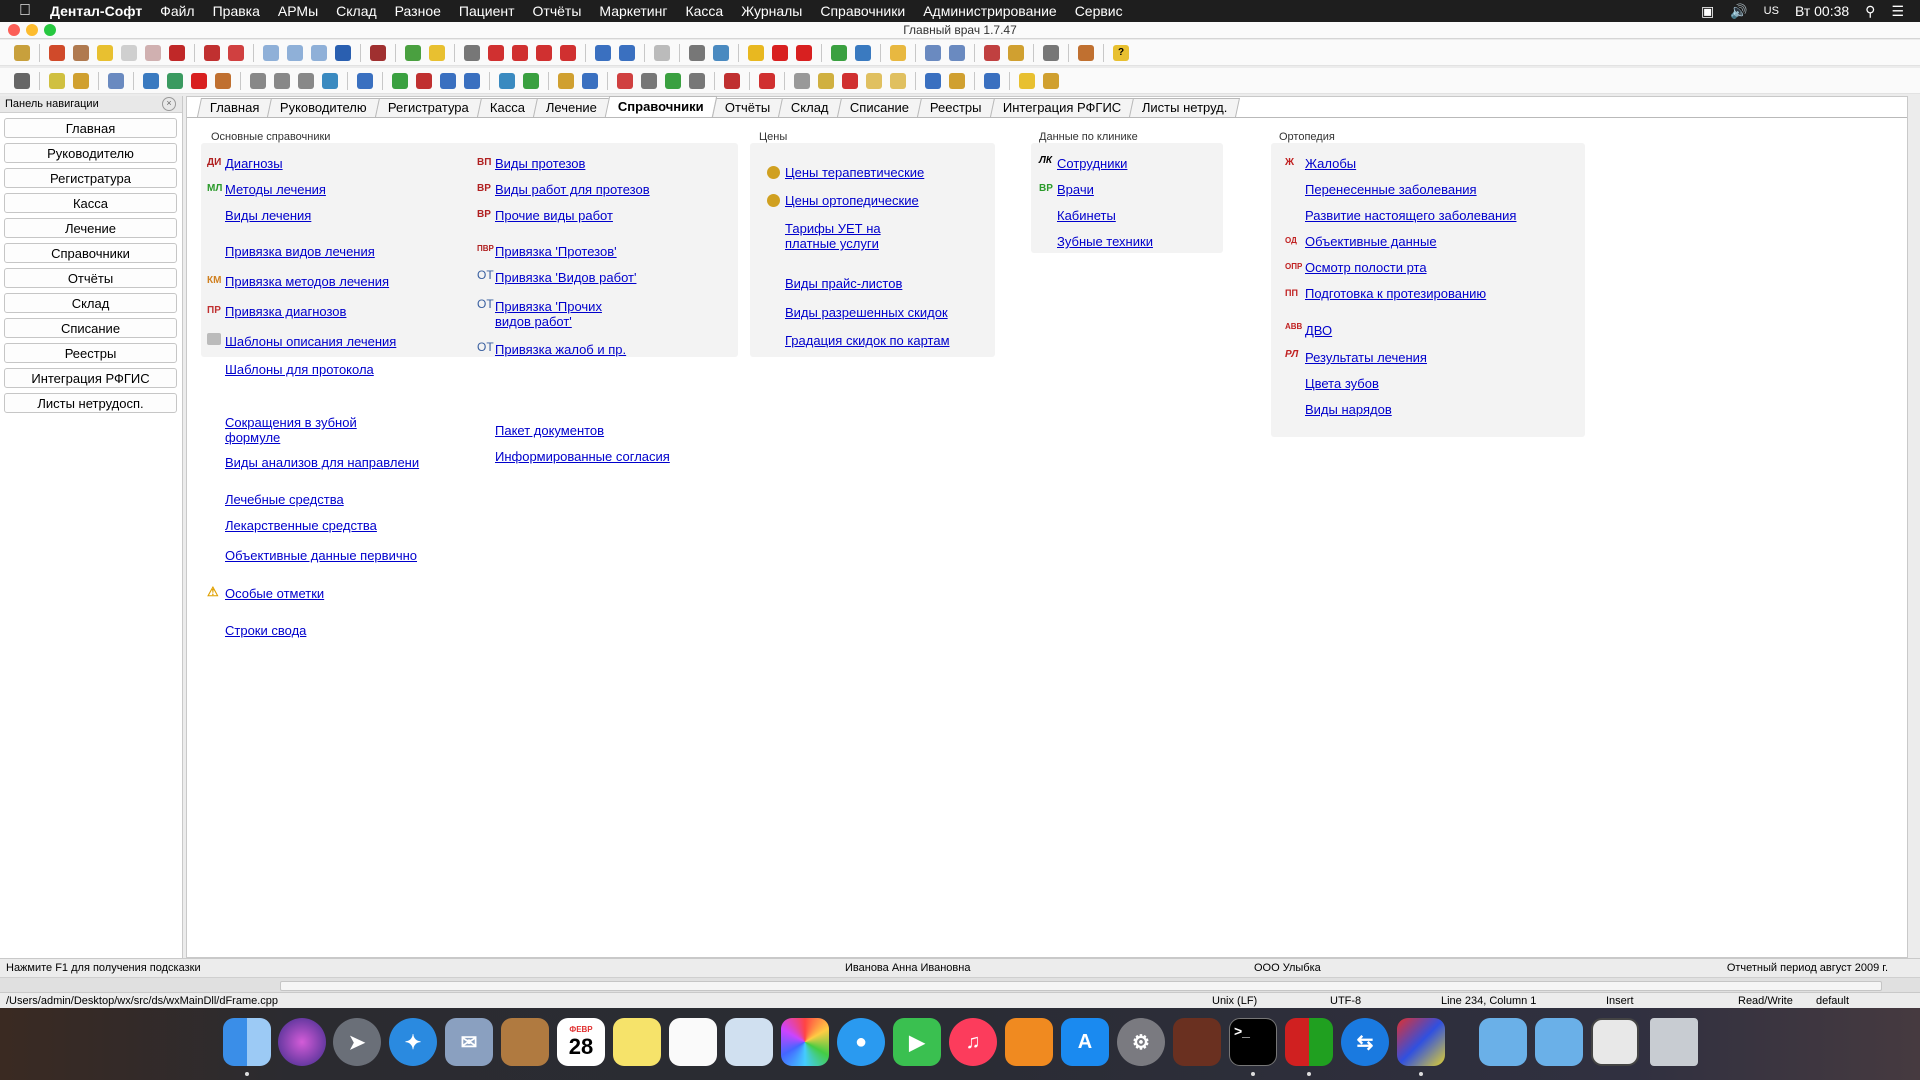 This screenshot has width=1920, height=1080. Describe the element at coordinates (300, 251) in the screenshot. I see `link-bind-treatment-types: Привязка видов лечения` at that location.